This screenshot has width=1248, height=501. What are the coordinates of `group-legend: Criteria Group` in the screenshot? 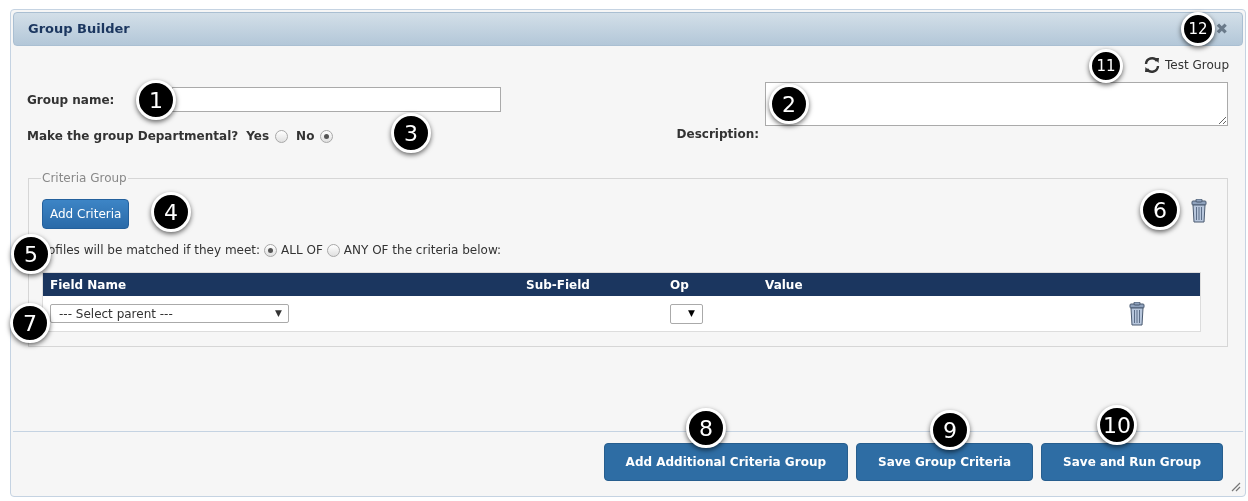 It's located at (84, 178).